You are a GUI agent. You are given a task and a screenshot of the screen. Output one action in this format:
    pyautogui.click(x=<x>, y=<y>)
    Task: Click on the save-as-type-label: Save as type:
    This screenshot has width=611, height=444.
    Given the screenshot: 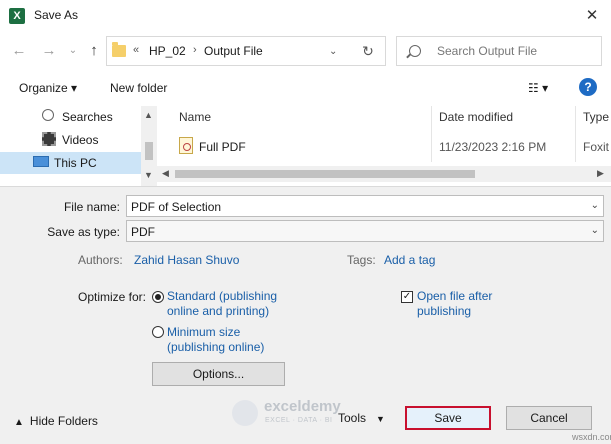 What is the action you would take?
    pyautogui.click(x=83, y=232)
    